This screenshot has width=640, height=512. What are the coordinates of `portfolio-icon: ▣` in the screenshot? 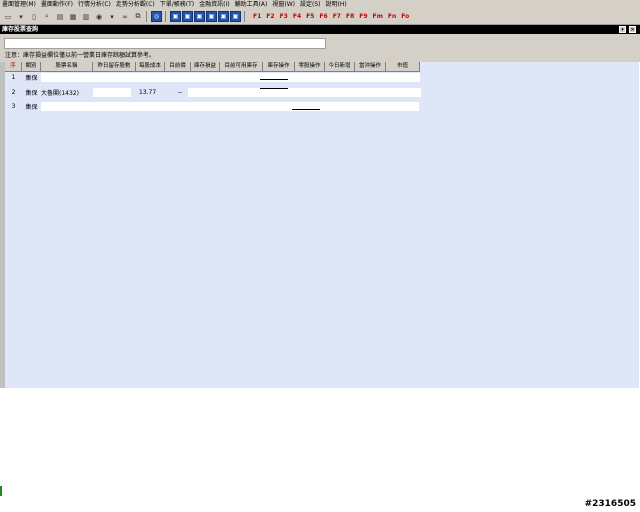 It's located at (211, 16).